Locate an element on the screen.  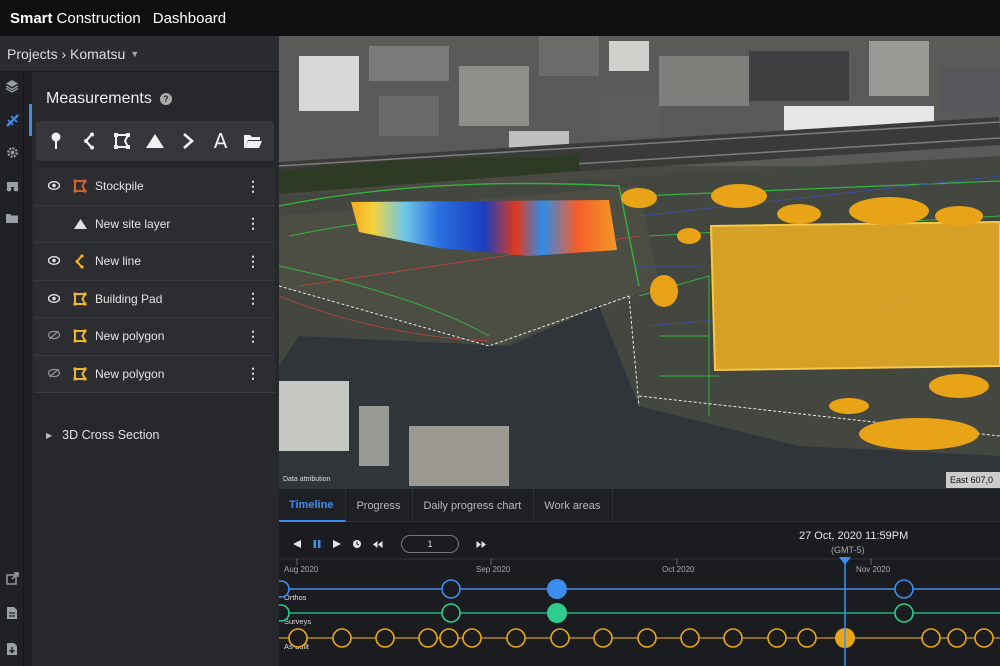
layer-item: New site layer ⋮ is located at coordinates (154, 224).